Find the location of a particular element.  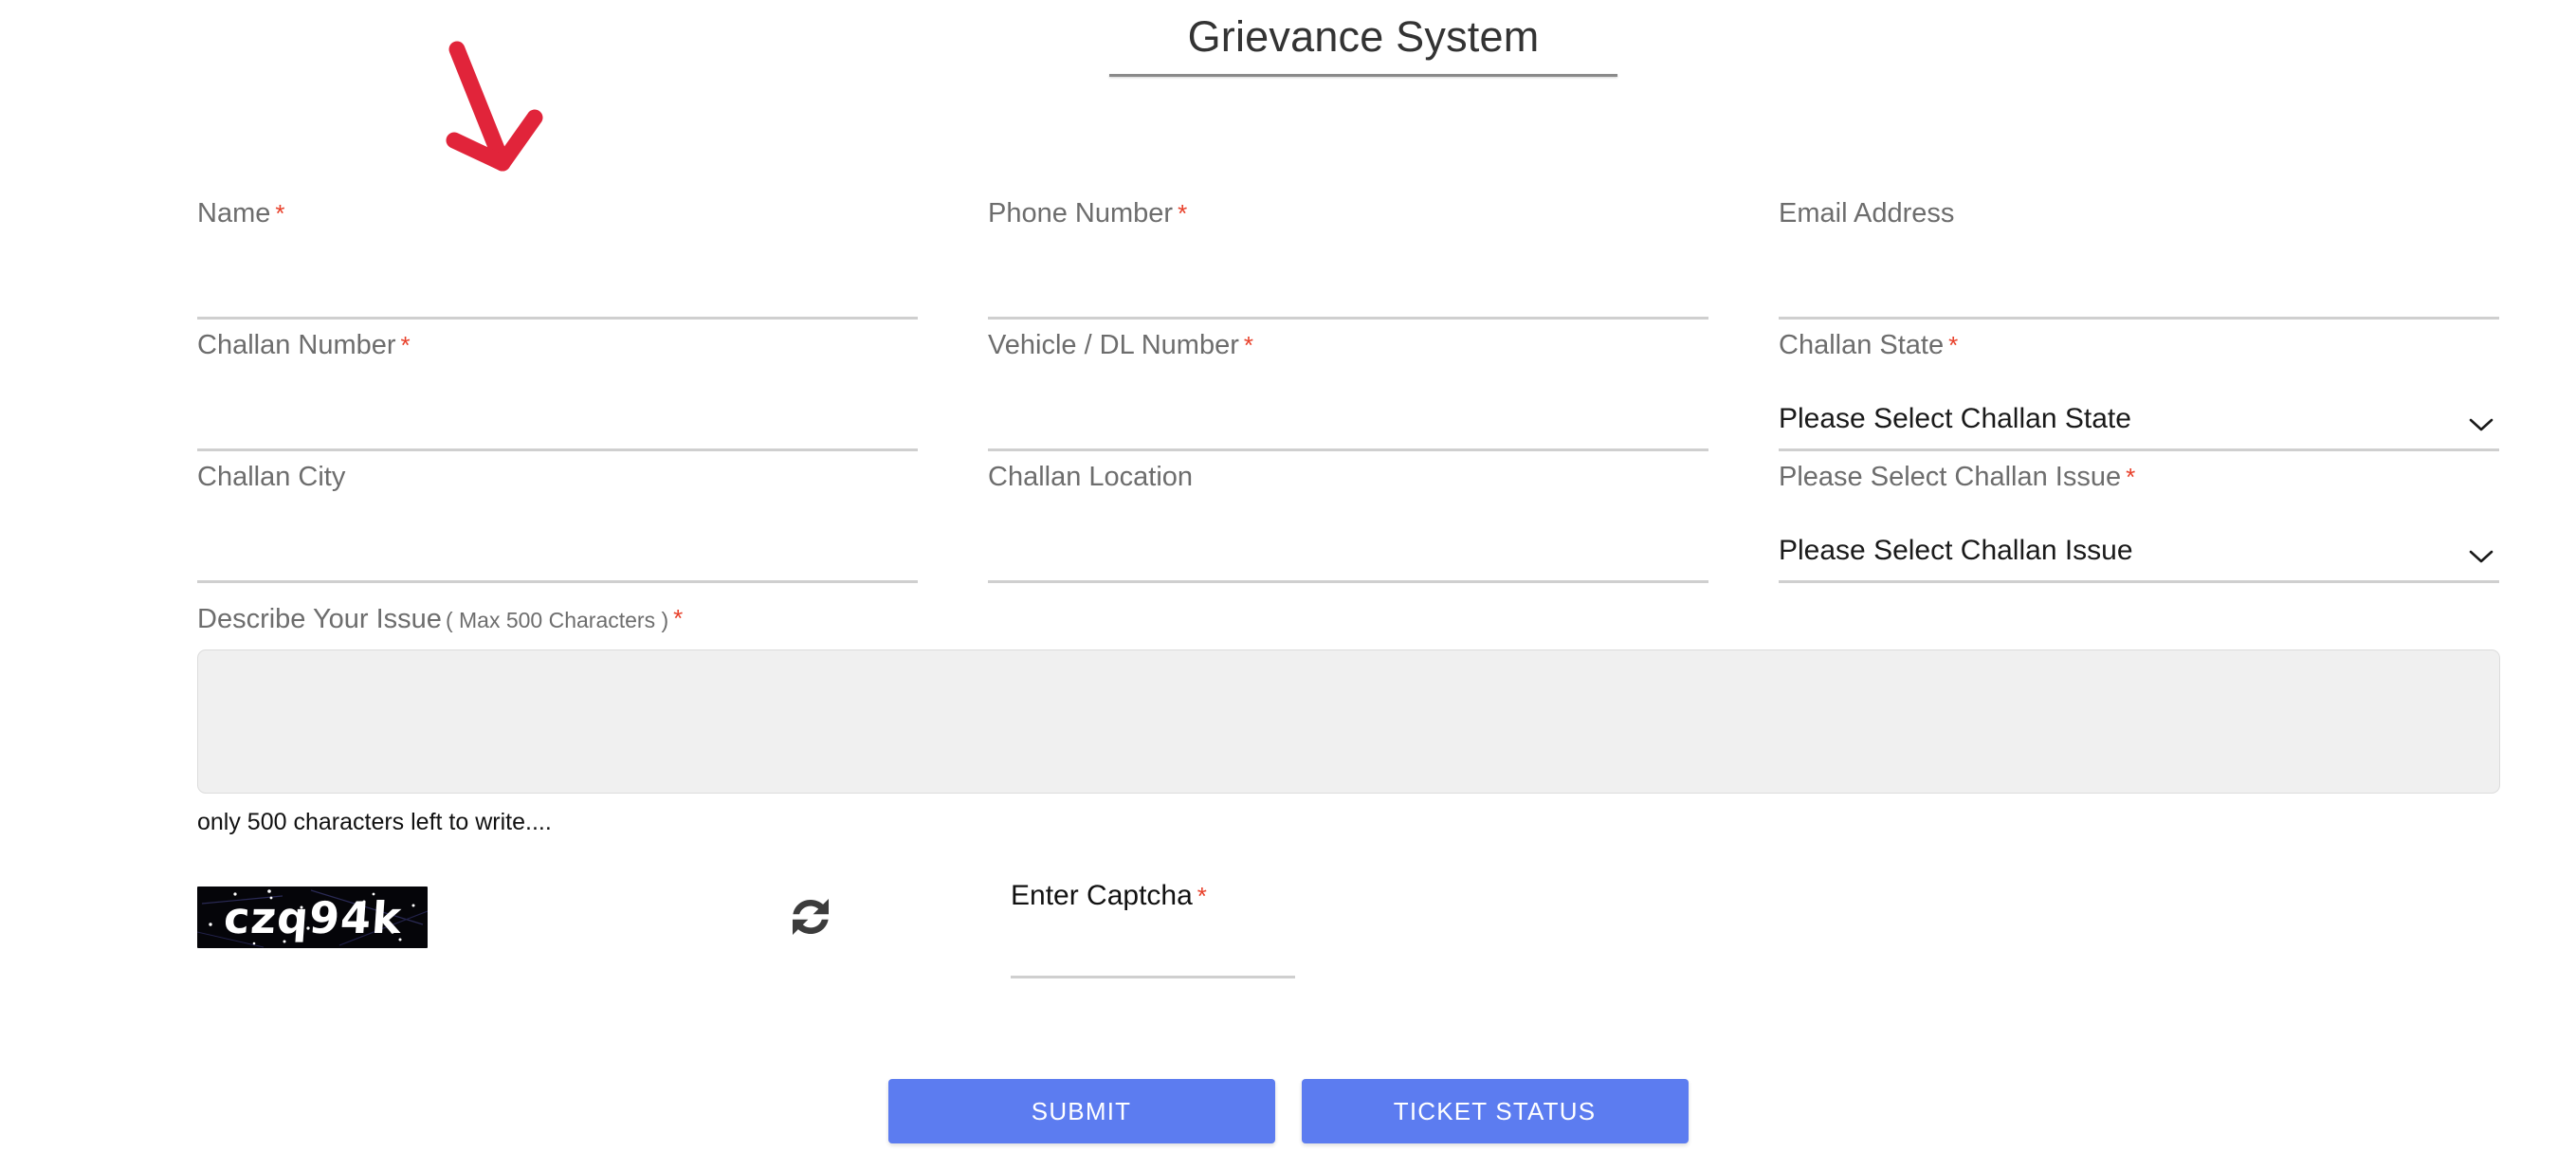

label-text: Challan Number is located at coordinates (296, 345).